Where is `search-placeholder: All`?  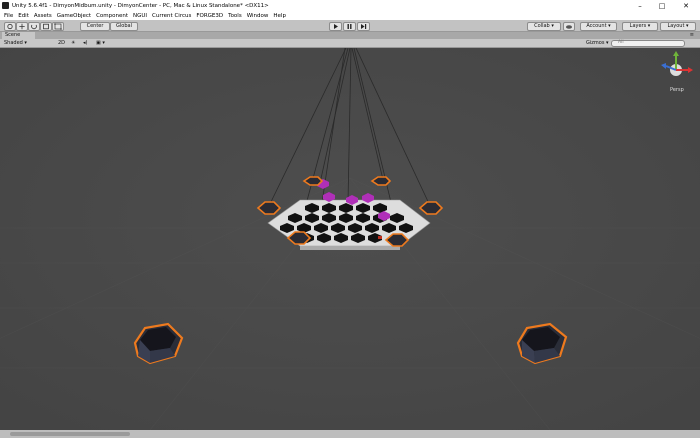
search-placeholder: All is located at coordinates (621, 42).